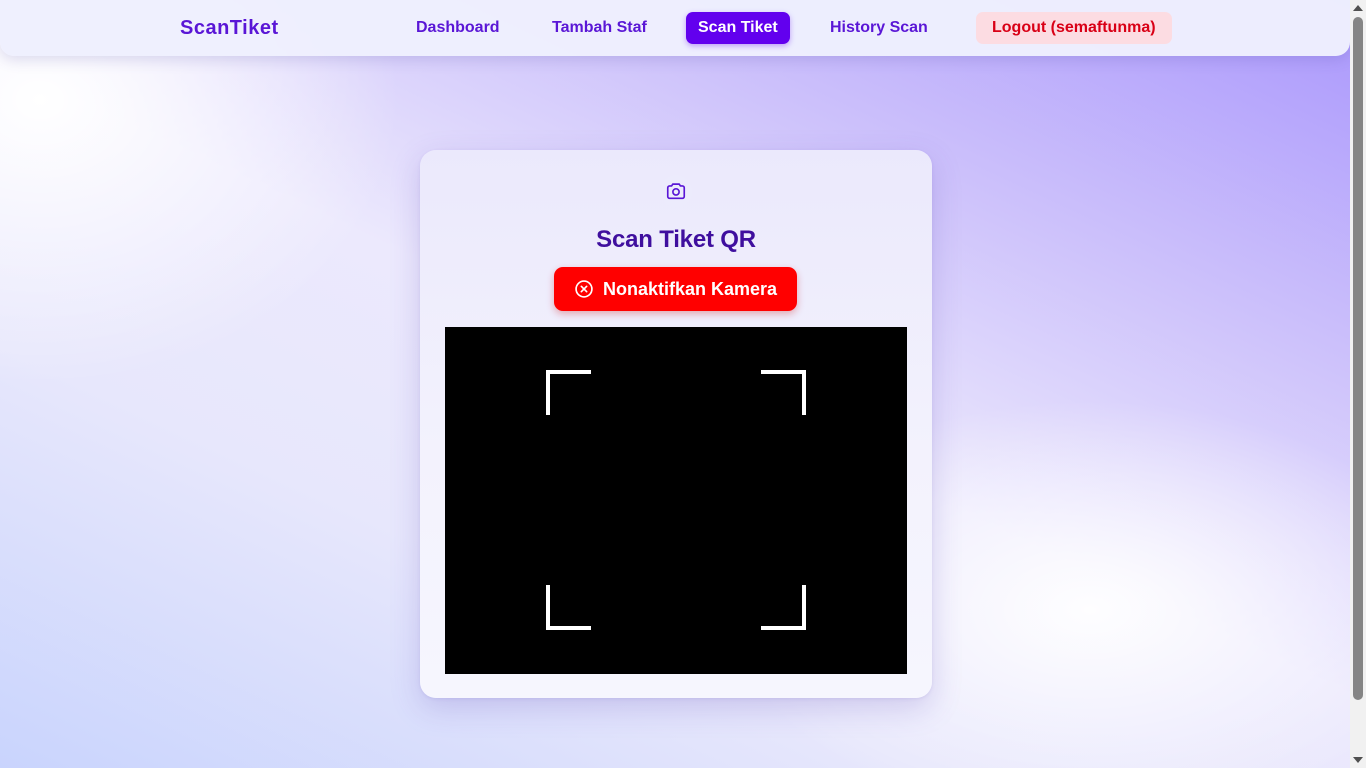  Describe the element at coordinates (229, 28) in the screenshot. I see `brand-logo: ScanTiket` at that location.